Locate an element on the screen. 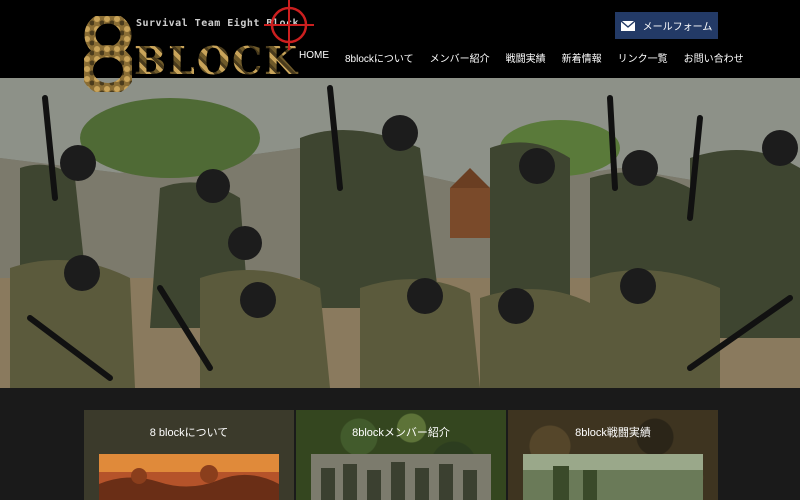 Image resolution: width=800 pixels, height=500 pixels. card-about: 8 blockについて is located at coordinates (189, 455).